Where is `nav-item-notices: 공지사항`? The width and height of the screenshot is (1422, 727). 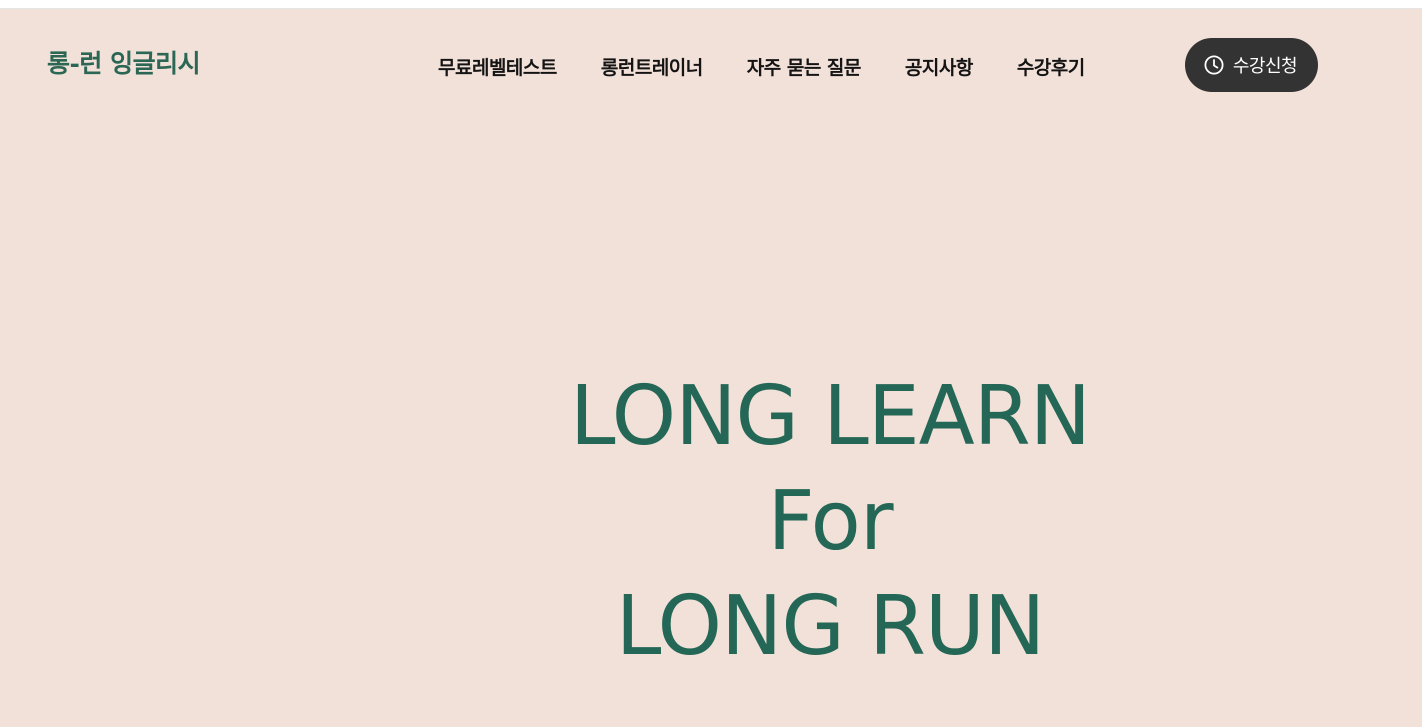
nav-item-notices: 공지사항 is located at coordinates (939, 66).